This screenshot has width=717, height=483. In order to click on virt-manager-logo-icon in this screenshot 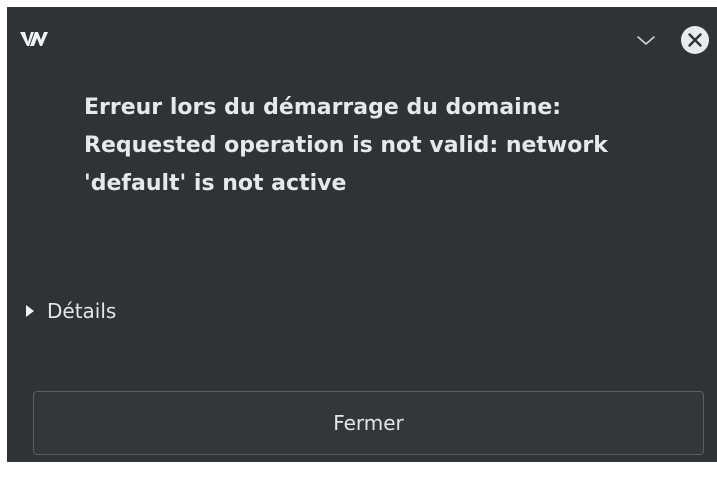, I will do `click(34, 39)`.